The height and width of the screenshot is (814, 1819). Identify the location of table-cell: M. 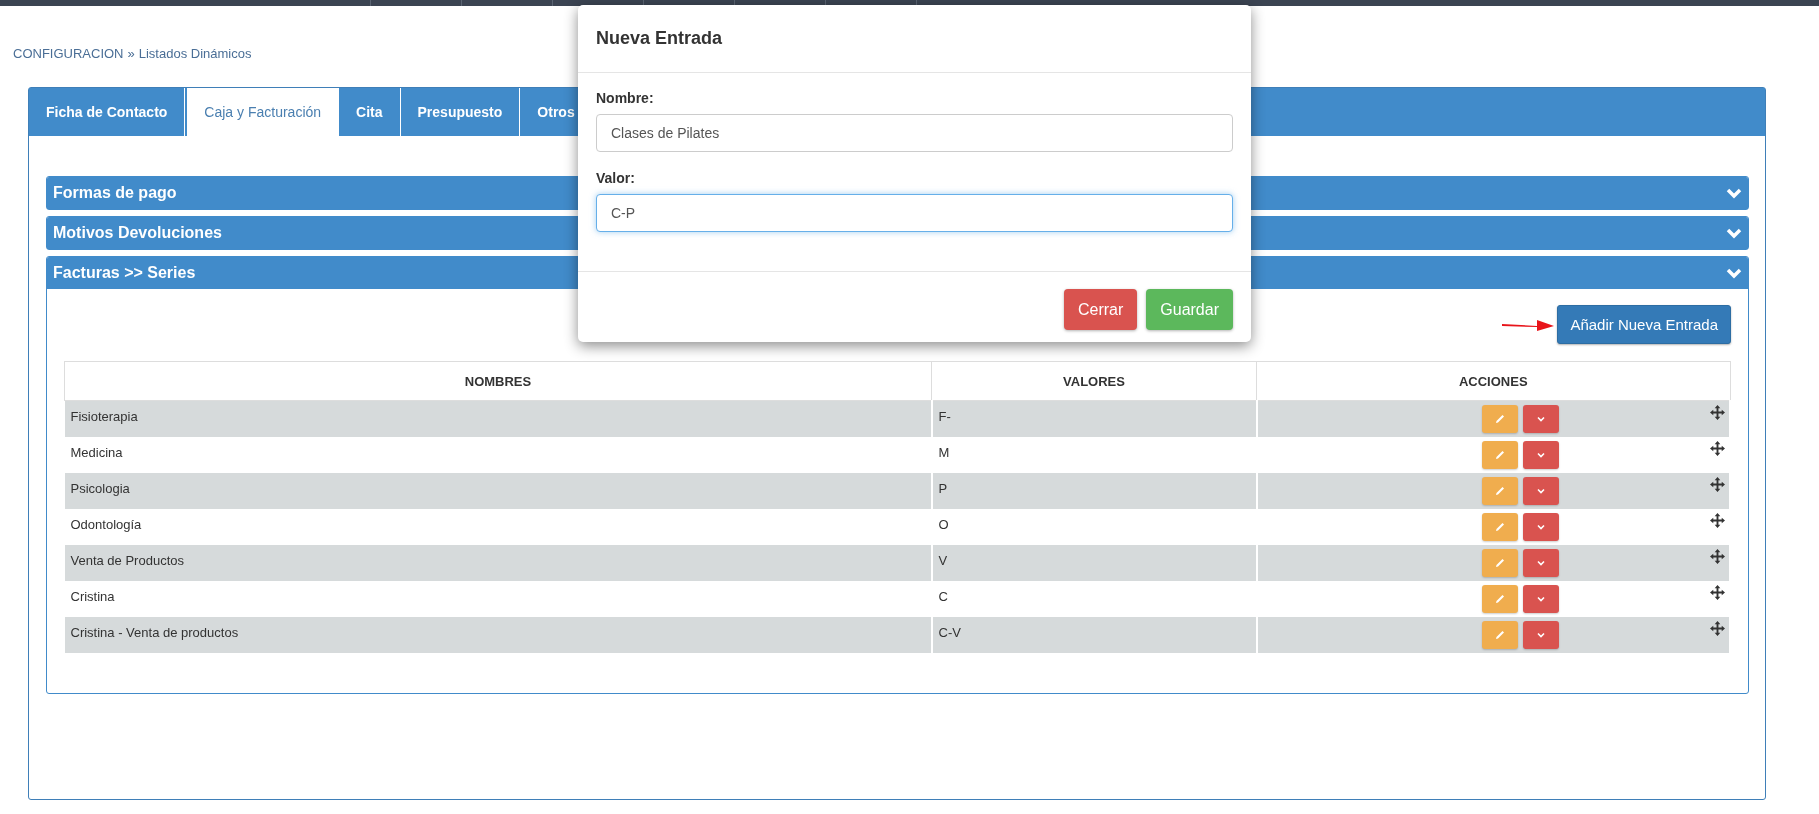
(944, 452).